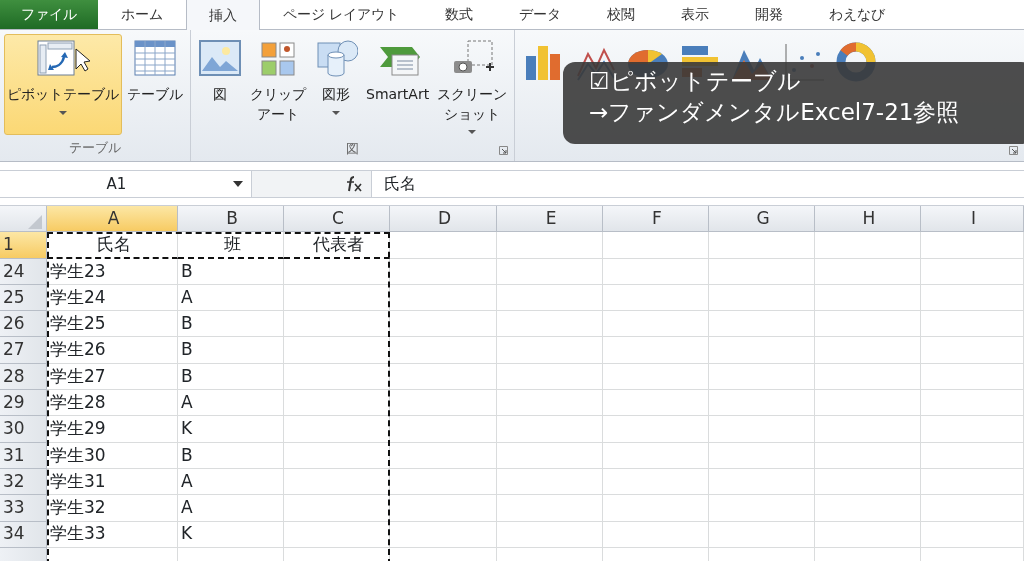 The image size is (1024, 562). What do you see at coordinates (443, 219) in the screenshot?
I see `column-header: D` at bounding box center [443, 219].